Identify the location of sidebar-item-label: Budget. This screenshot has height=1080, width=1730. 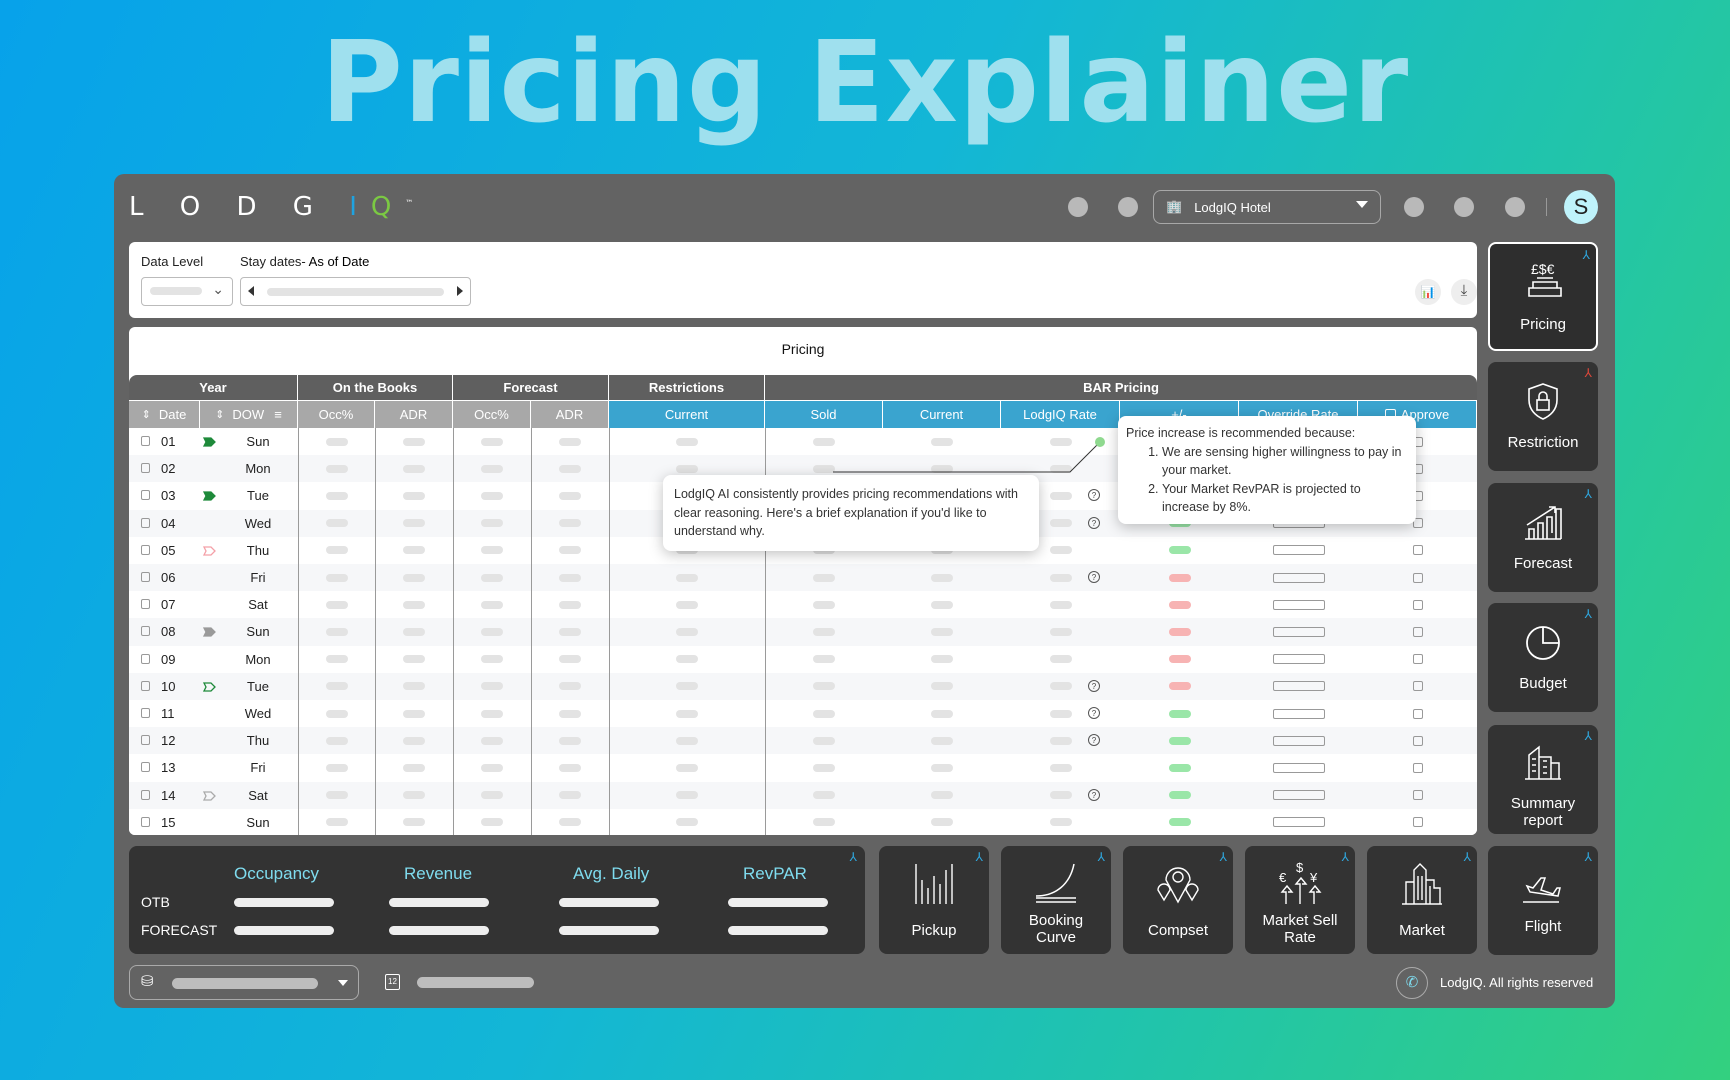
(1543, 683).